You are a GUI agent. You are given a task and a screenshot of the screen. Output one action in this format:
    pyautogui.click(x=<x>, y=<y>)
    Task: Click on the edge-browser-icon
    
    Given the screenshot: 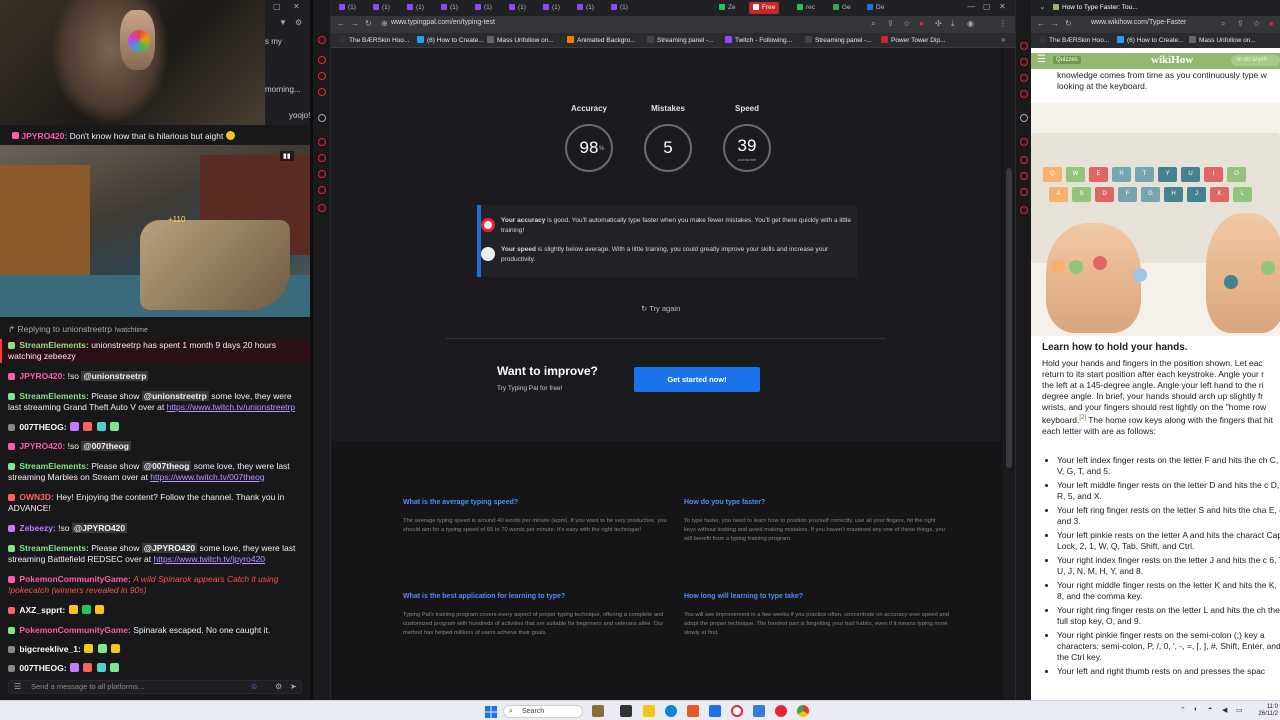 What is the action you would take?
    pyautogui.click(x=671, y=711)
    